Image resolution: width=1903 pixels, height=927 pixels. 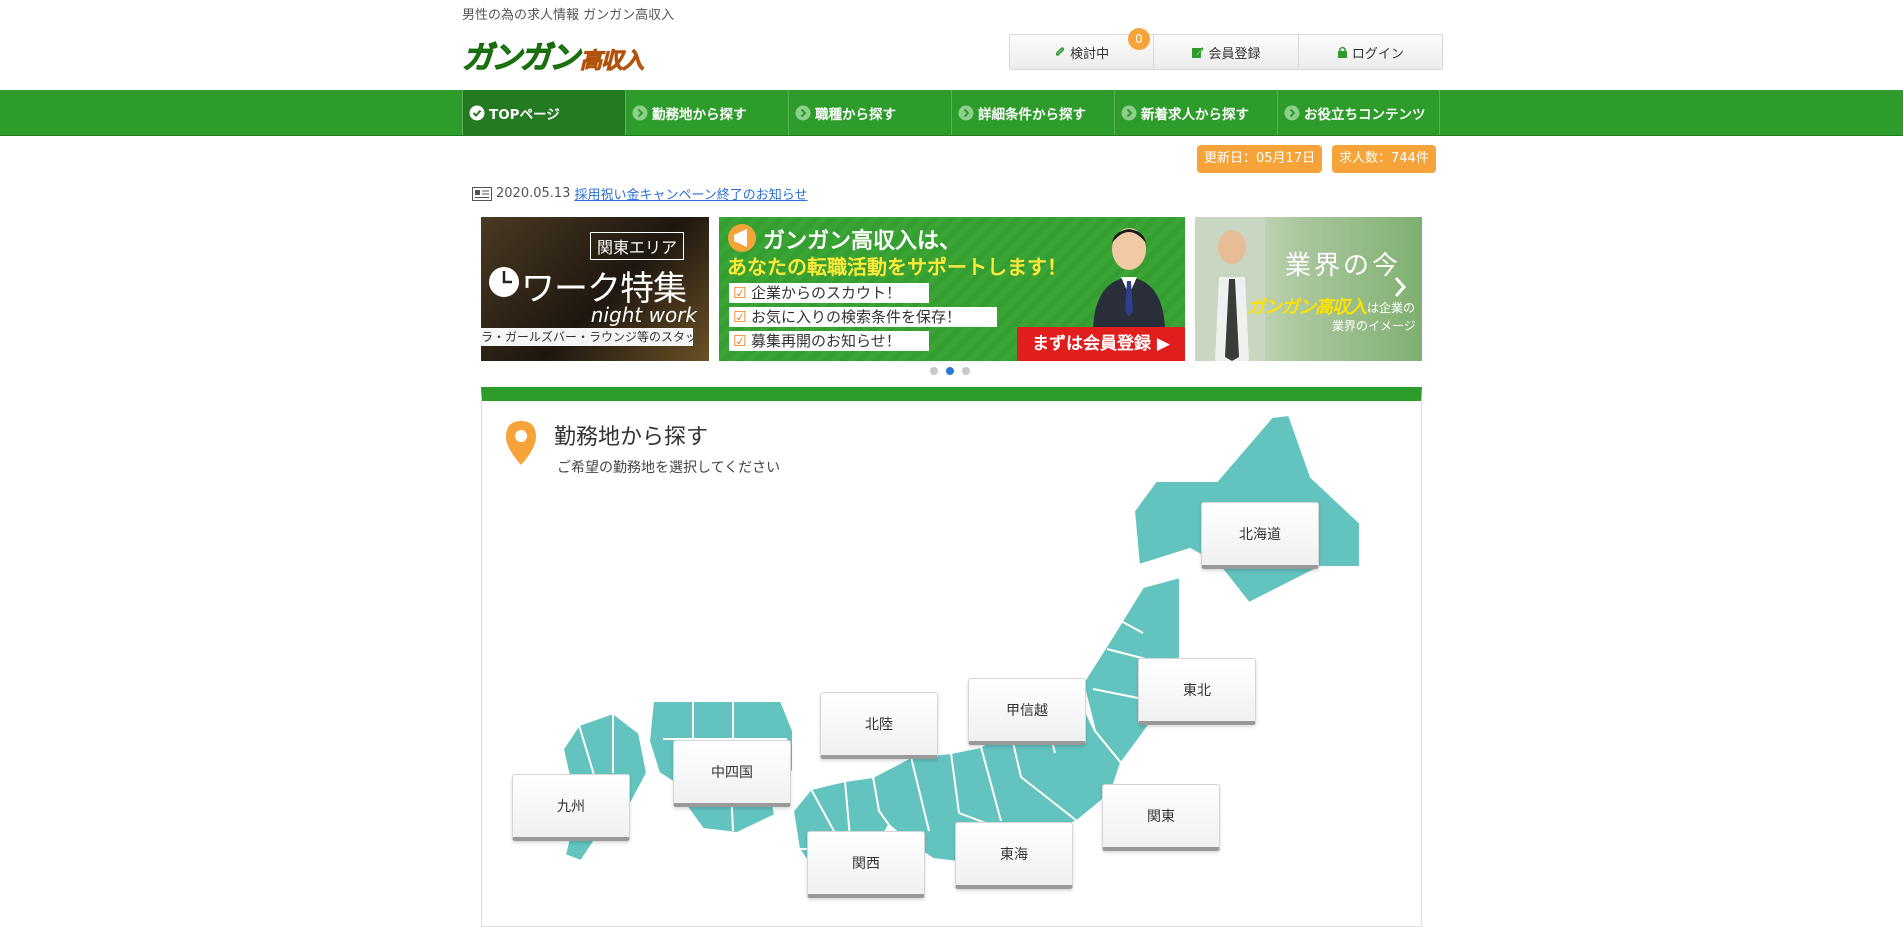 I want to click on banner-industry-title: 業界の今, so click(x=1343, y=266).